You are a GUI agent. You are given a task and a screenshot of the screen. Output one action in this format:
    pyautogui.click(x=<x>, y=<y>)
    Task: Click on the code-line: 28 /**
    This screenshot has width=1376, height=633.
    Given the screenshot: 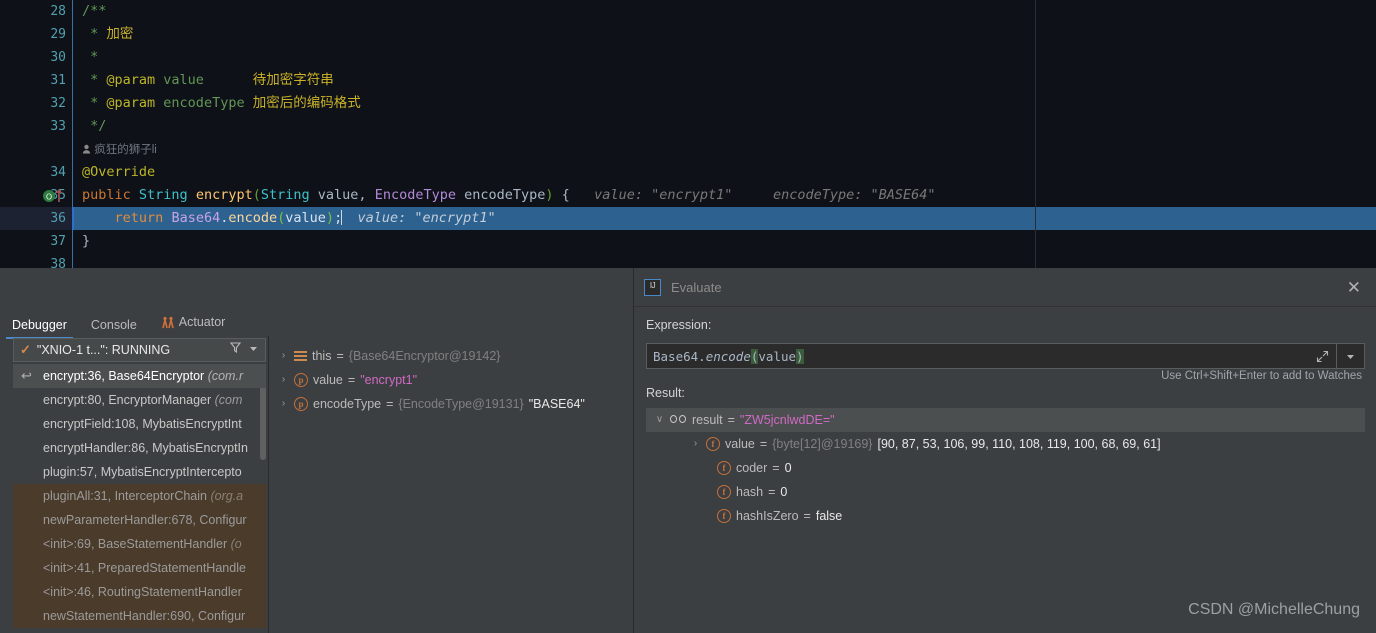 What is the action you would take?
    pyautogui.click(x=688, y=11)
    